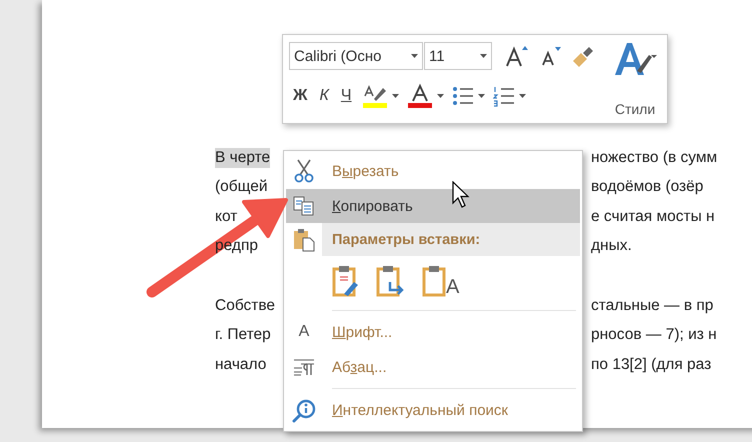 The width and height of the screenshot is (752, 442). What do you see at coordinates (245, 306) in the screenshot?
I see `body-text: Собстве` at bounding box center [245, 306].